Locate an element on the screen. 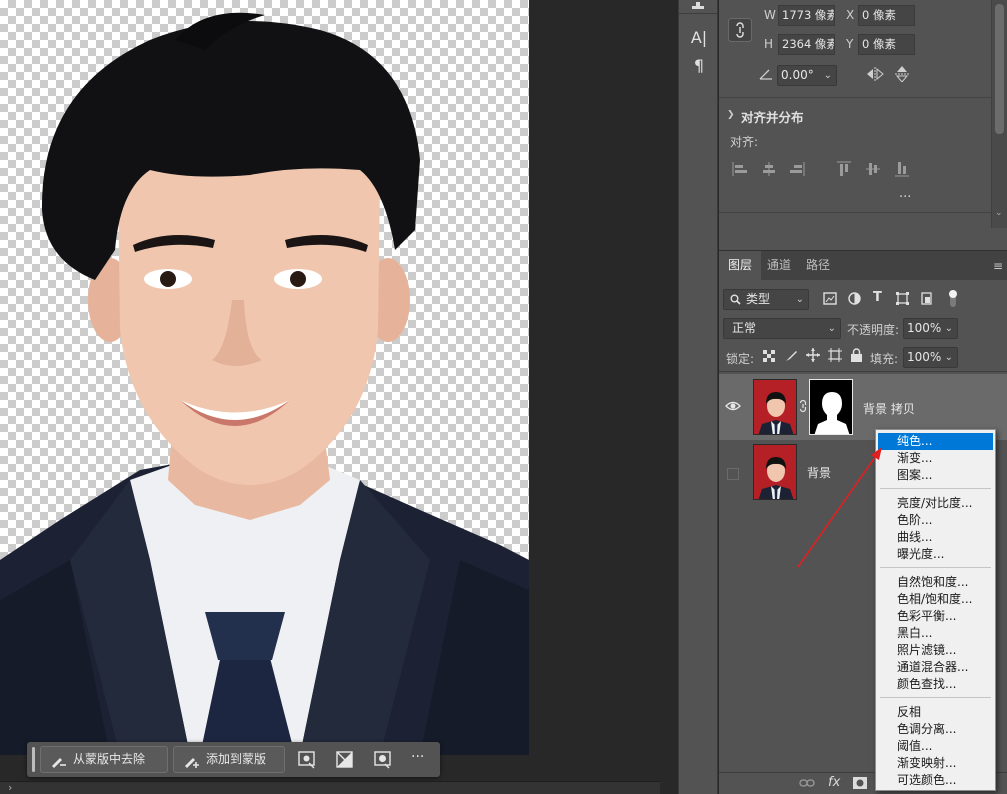 The image size is (1007, 794). collapse-chevron-icon: ❯ is located at coordinates (731, 115).